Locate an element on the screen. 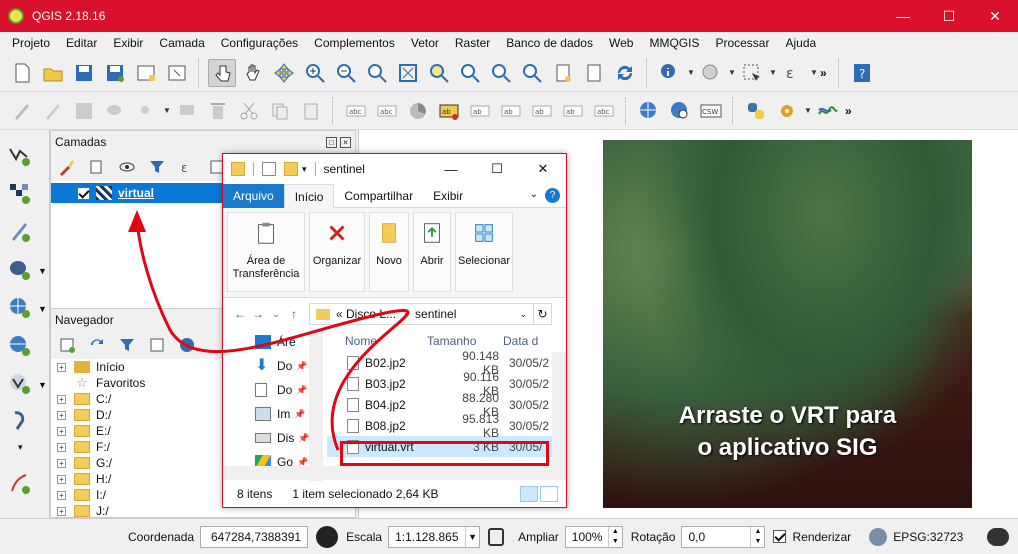 The width and height of the screenshot is (1018, 554). pan-hand-icon is located at coordinates (253, 73).